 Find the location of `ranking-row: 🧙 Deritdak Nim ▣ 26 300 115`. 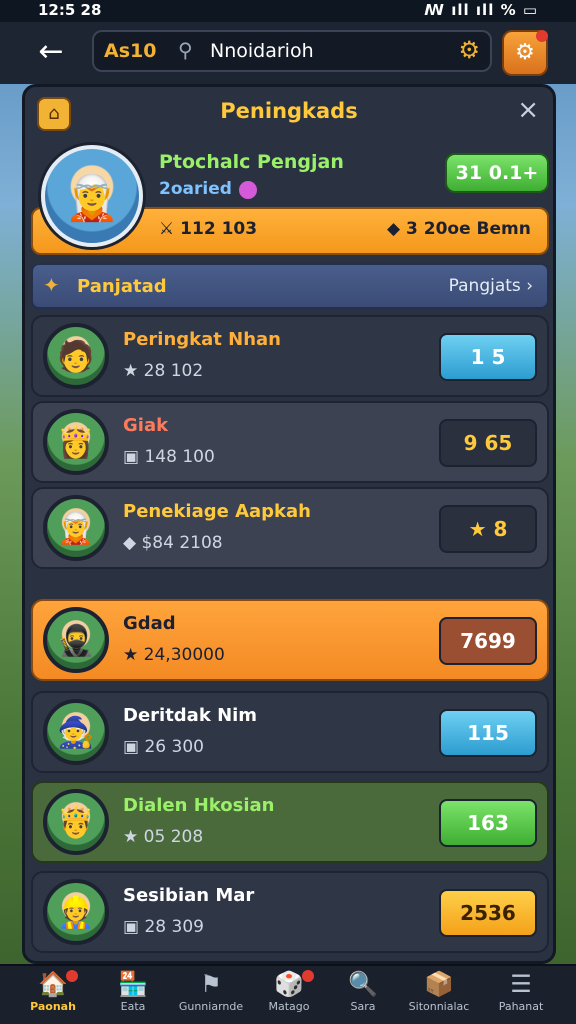

ranking-row: 🧙 Deritdak Nim ▣ 26 300 115 is located at coordinates (290, 732).